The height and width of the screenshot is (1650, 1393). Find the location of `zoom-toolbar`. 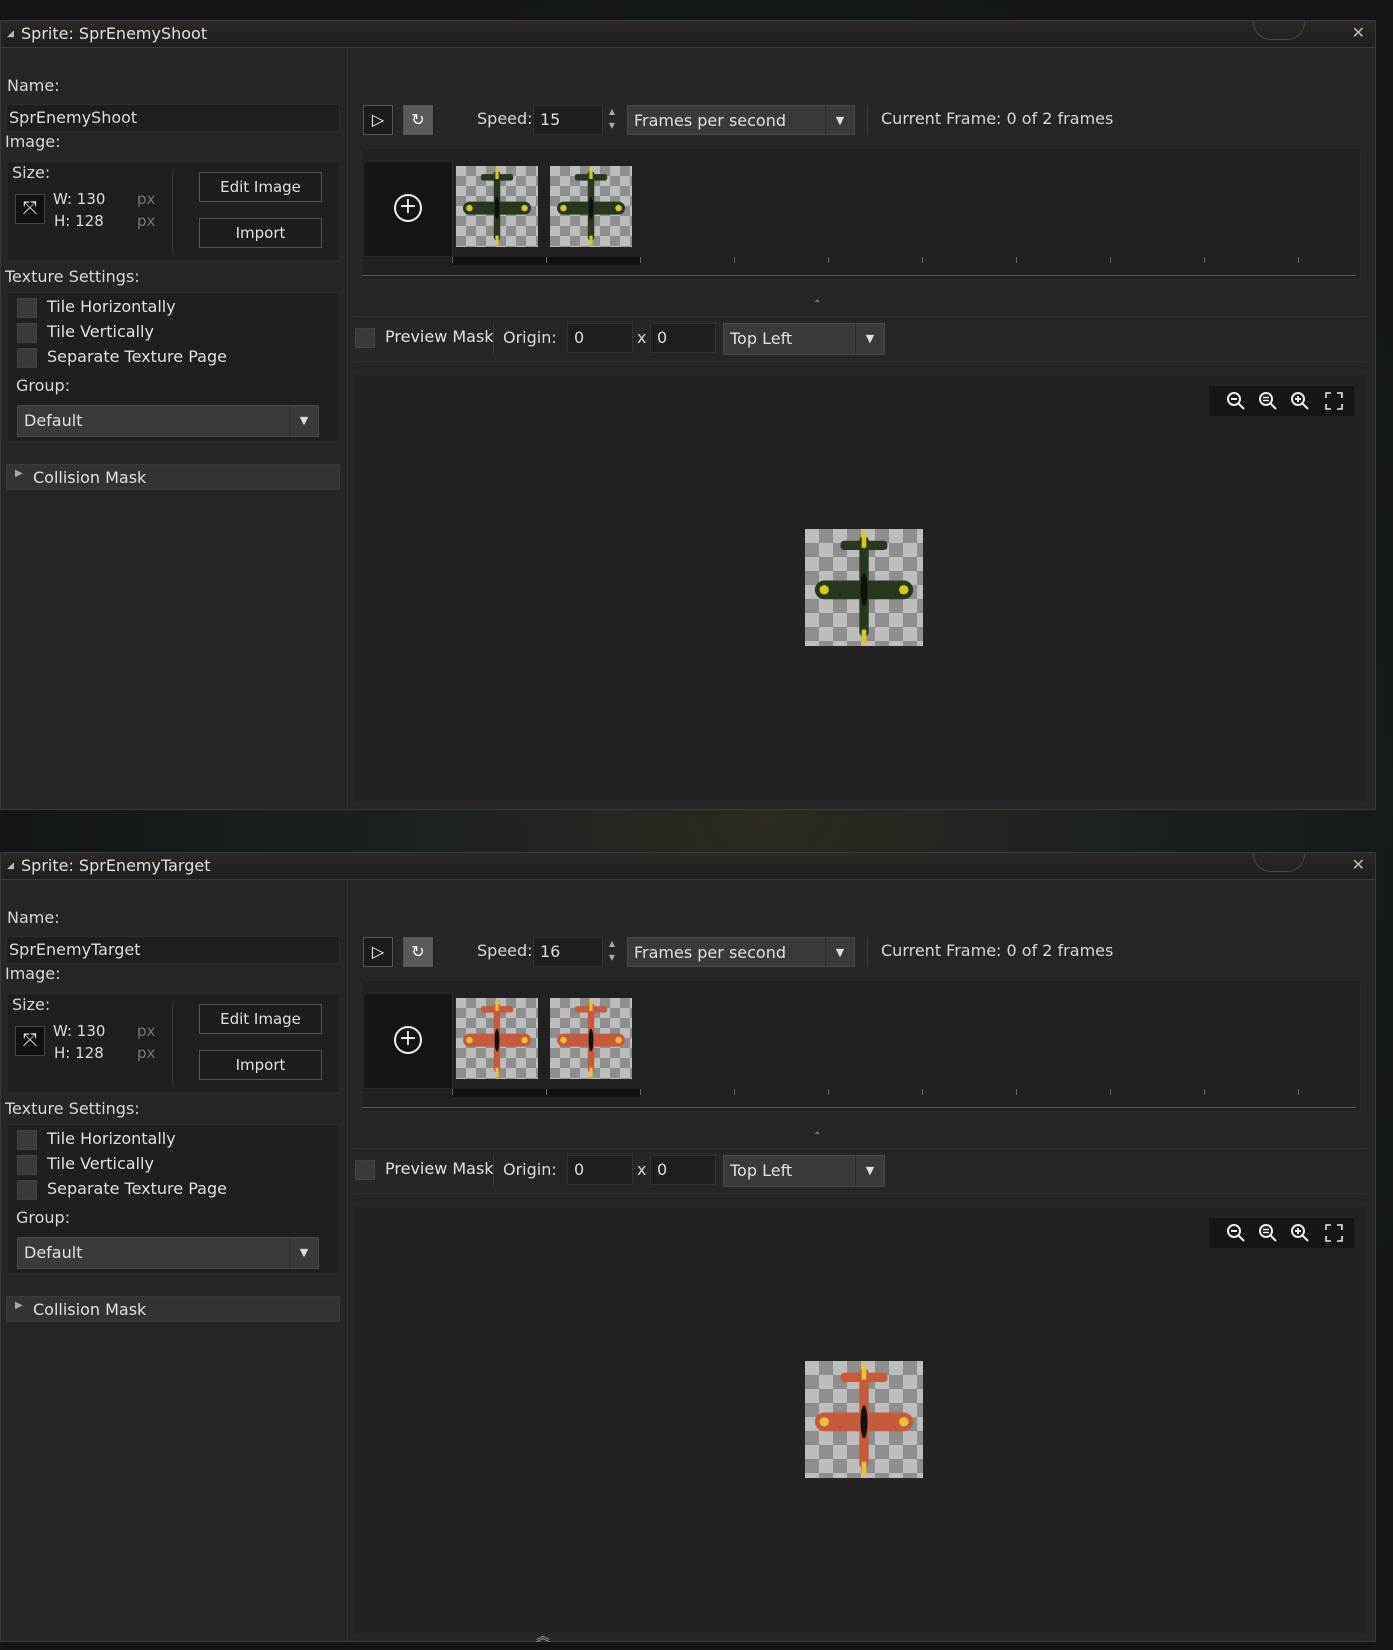

zoom-toolbar is located at coordinates (1281, 1233).